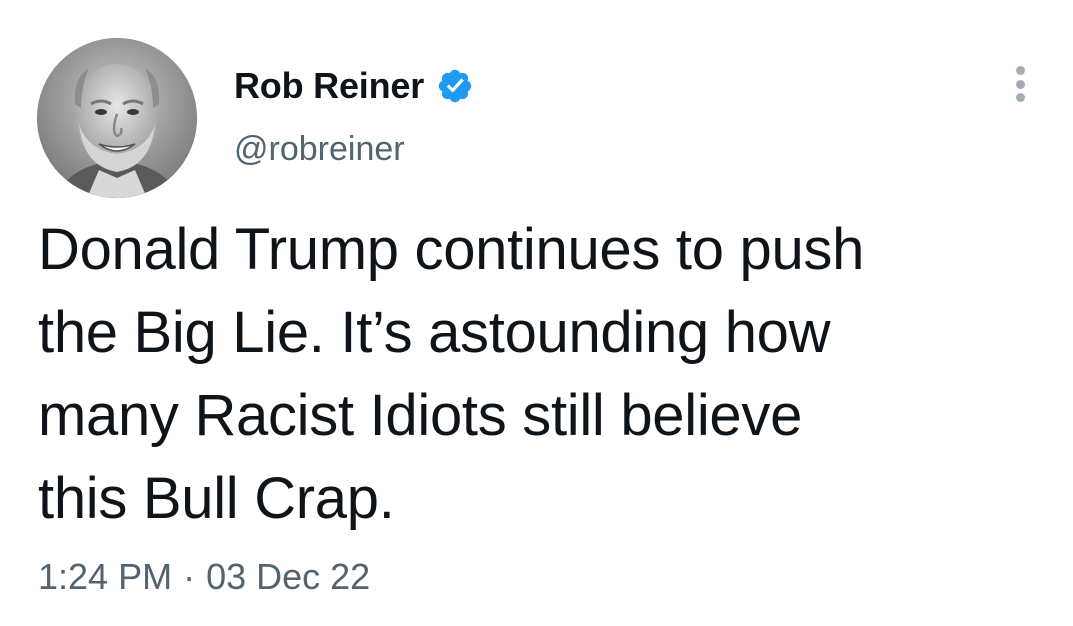  What do you see at coordinates (216, 498) in the screenshot?
I see `tweet-text-line: this Bull Crap.` at bounding box center [216, 498].